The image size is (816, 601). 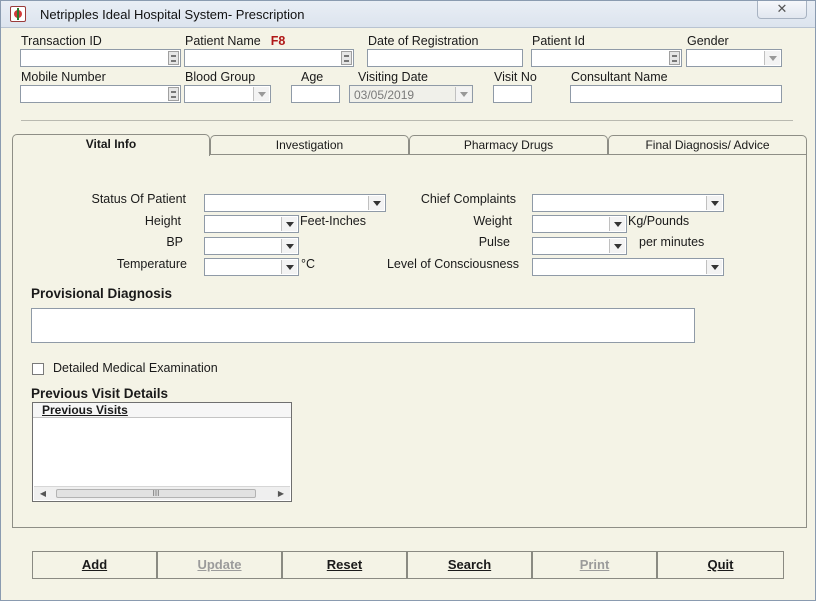 I want to click on header-divider, so click(x=407, y=120).